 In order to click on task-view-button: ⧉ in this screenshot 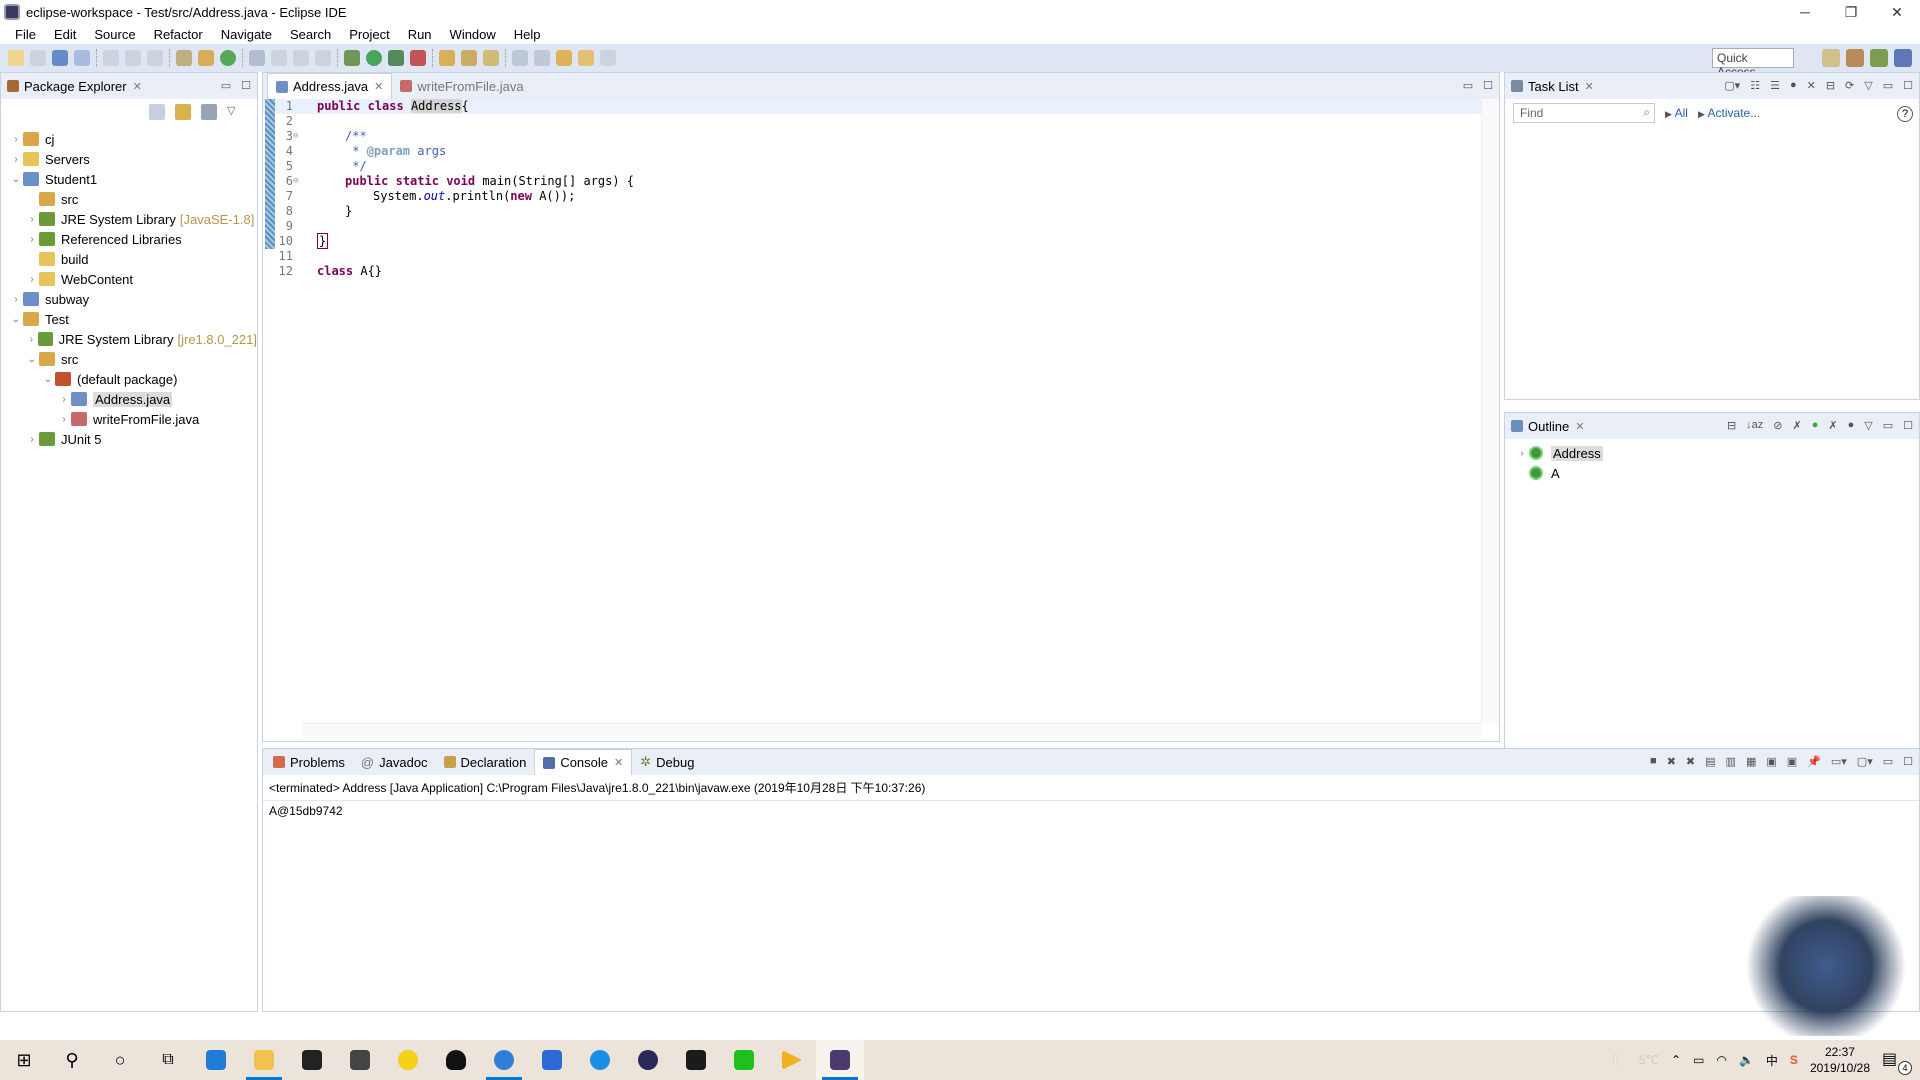, I will do `click(168, 1060)`.